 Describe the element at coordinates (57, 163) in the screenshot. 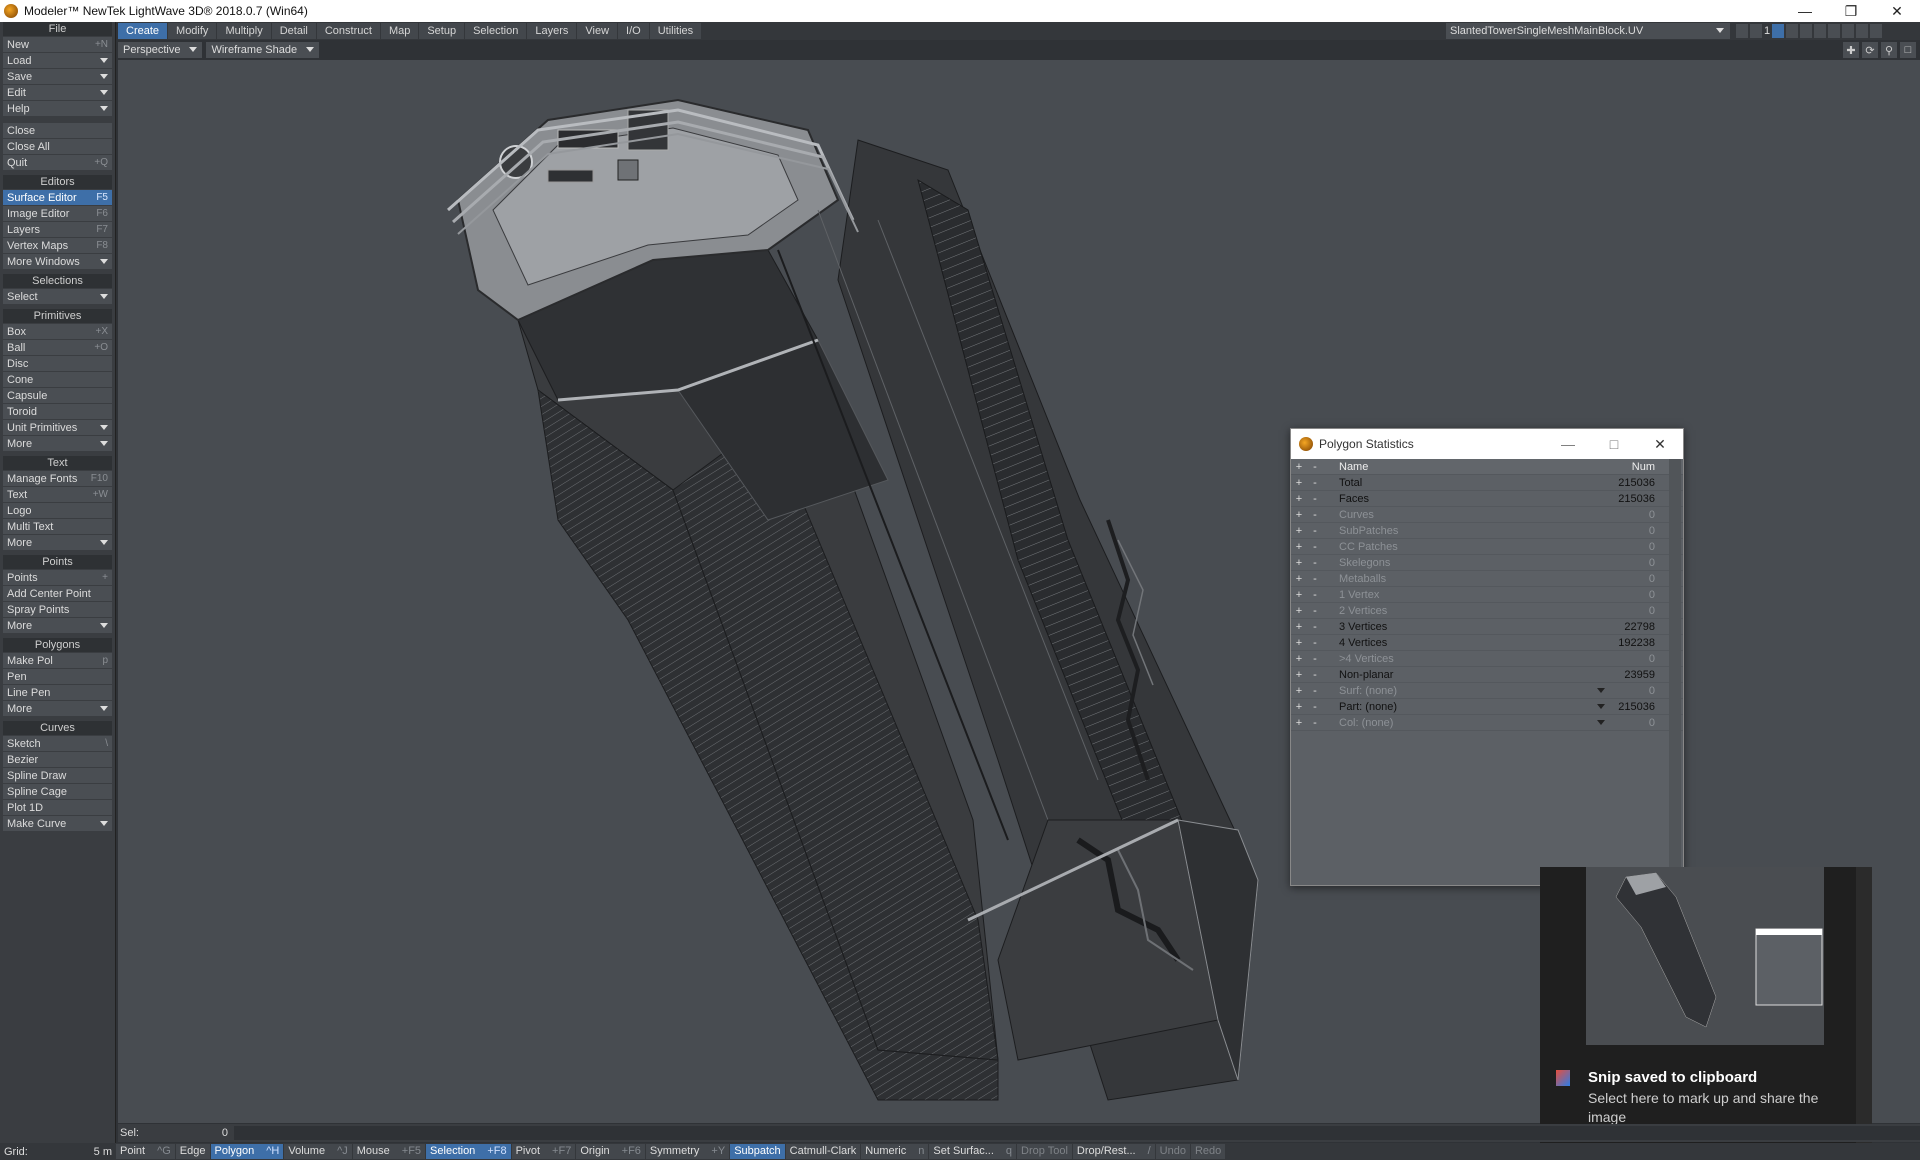

I see `tool-quit-button: Quit +Q` at that location.